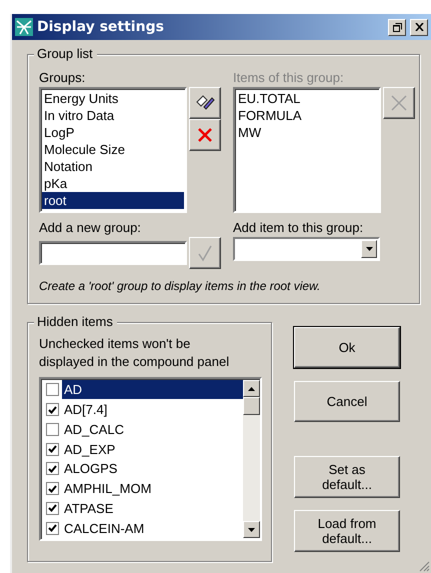  What do you see at coordinates (347, 401) in the screenshot?
I see `dialog-button: Cancel` at bounding box center [347, 401].